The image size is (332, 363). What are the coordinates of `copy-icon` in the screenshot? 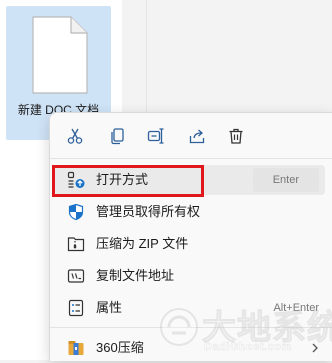 It's located at (117, 136).